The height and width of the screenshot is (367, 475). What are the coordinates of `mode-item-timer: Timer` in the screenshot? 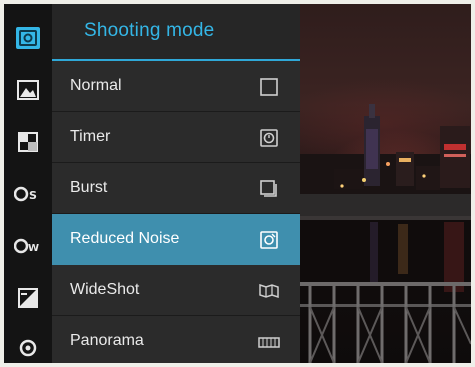 It's located at (176, 137).